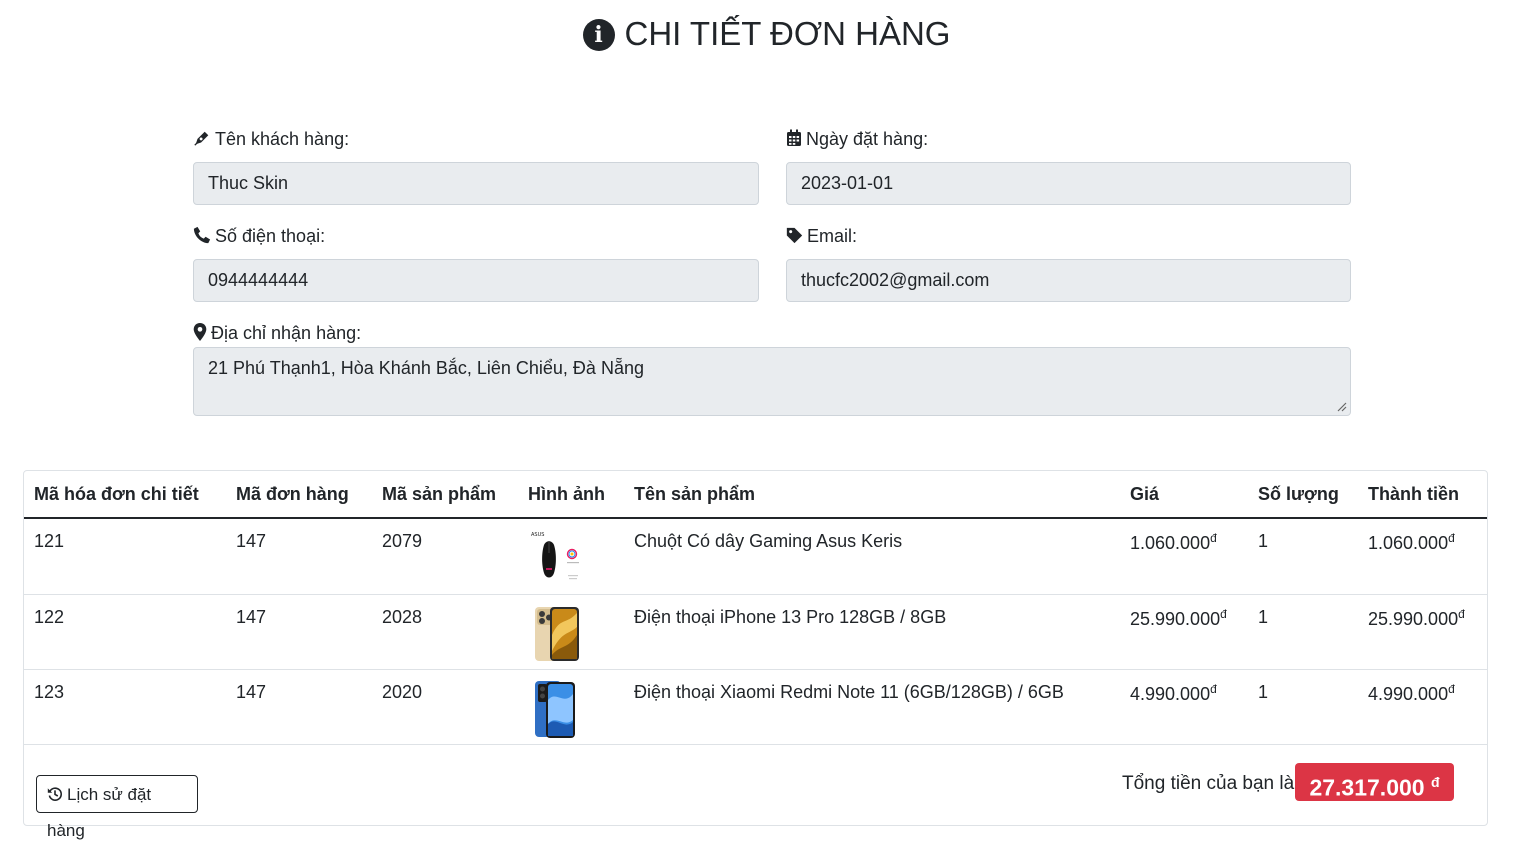  Describe the element at coordinates (1068, 280) in the screenshot. I see `email-field: thucfc2002@gmail.com` at that location.